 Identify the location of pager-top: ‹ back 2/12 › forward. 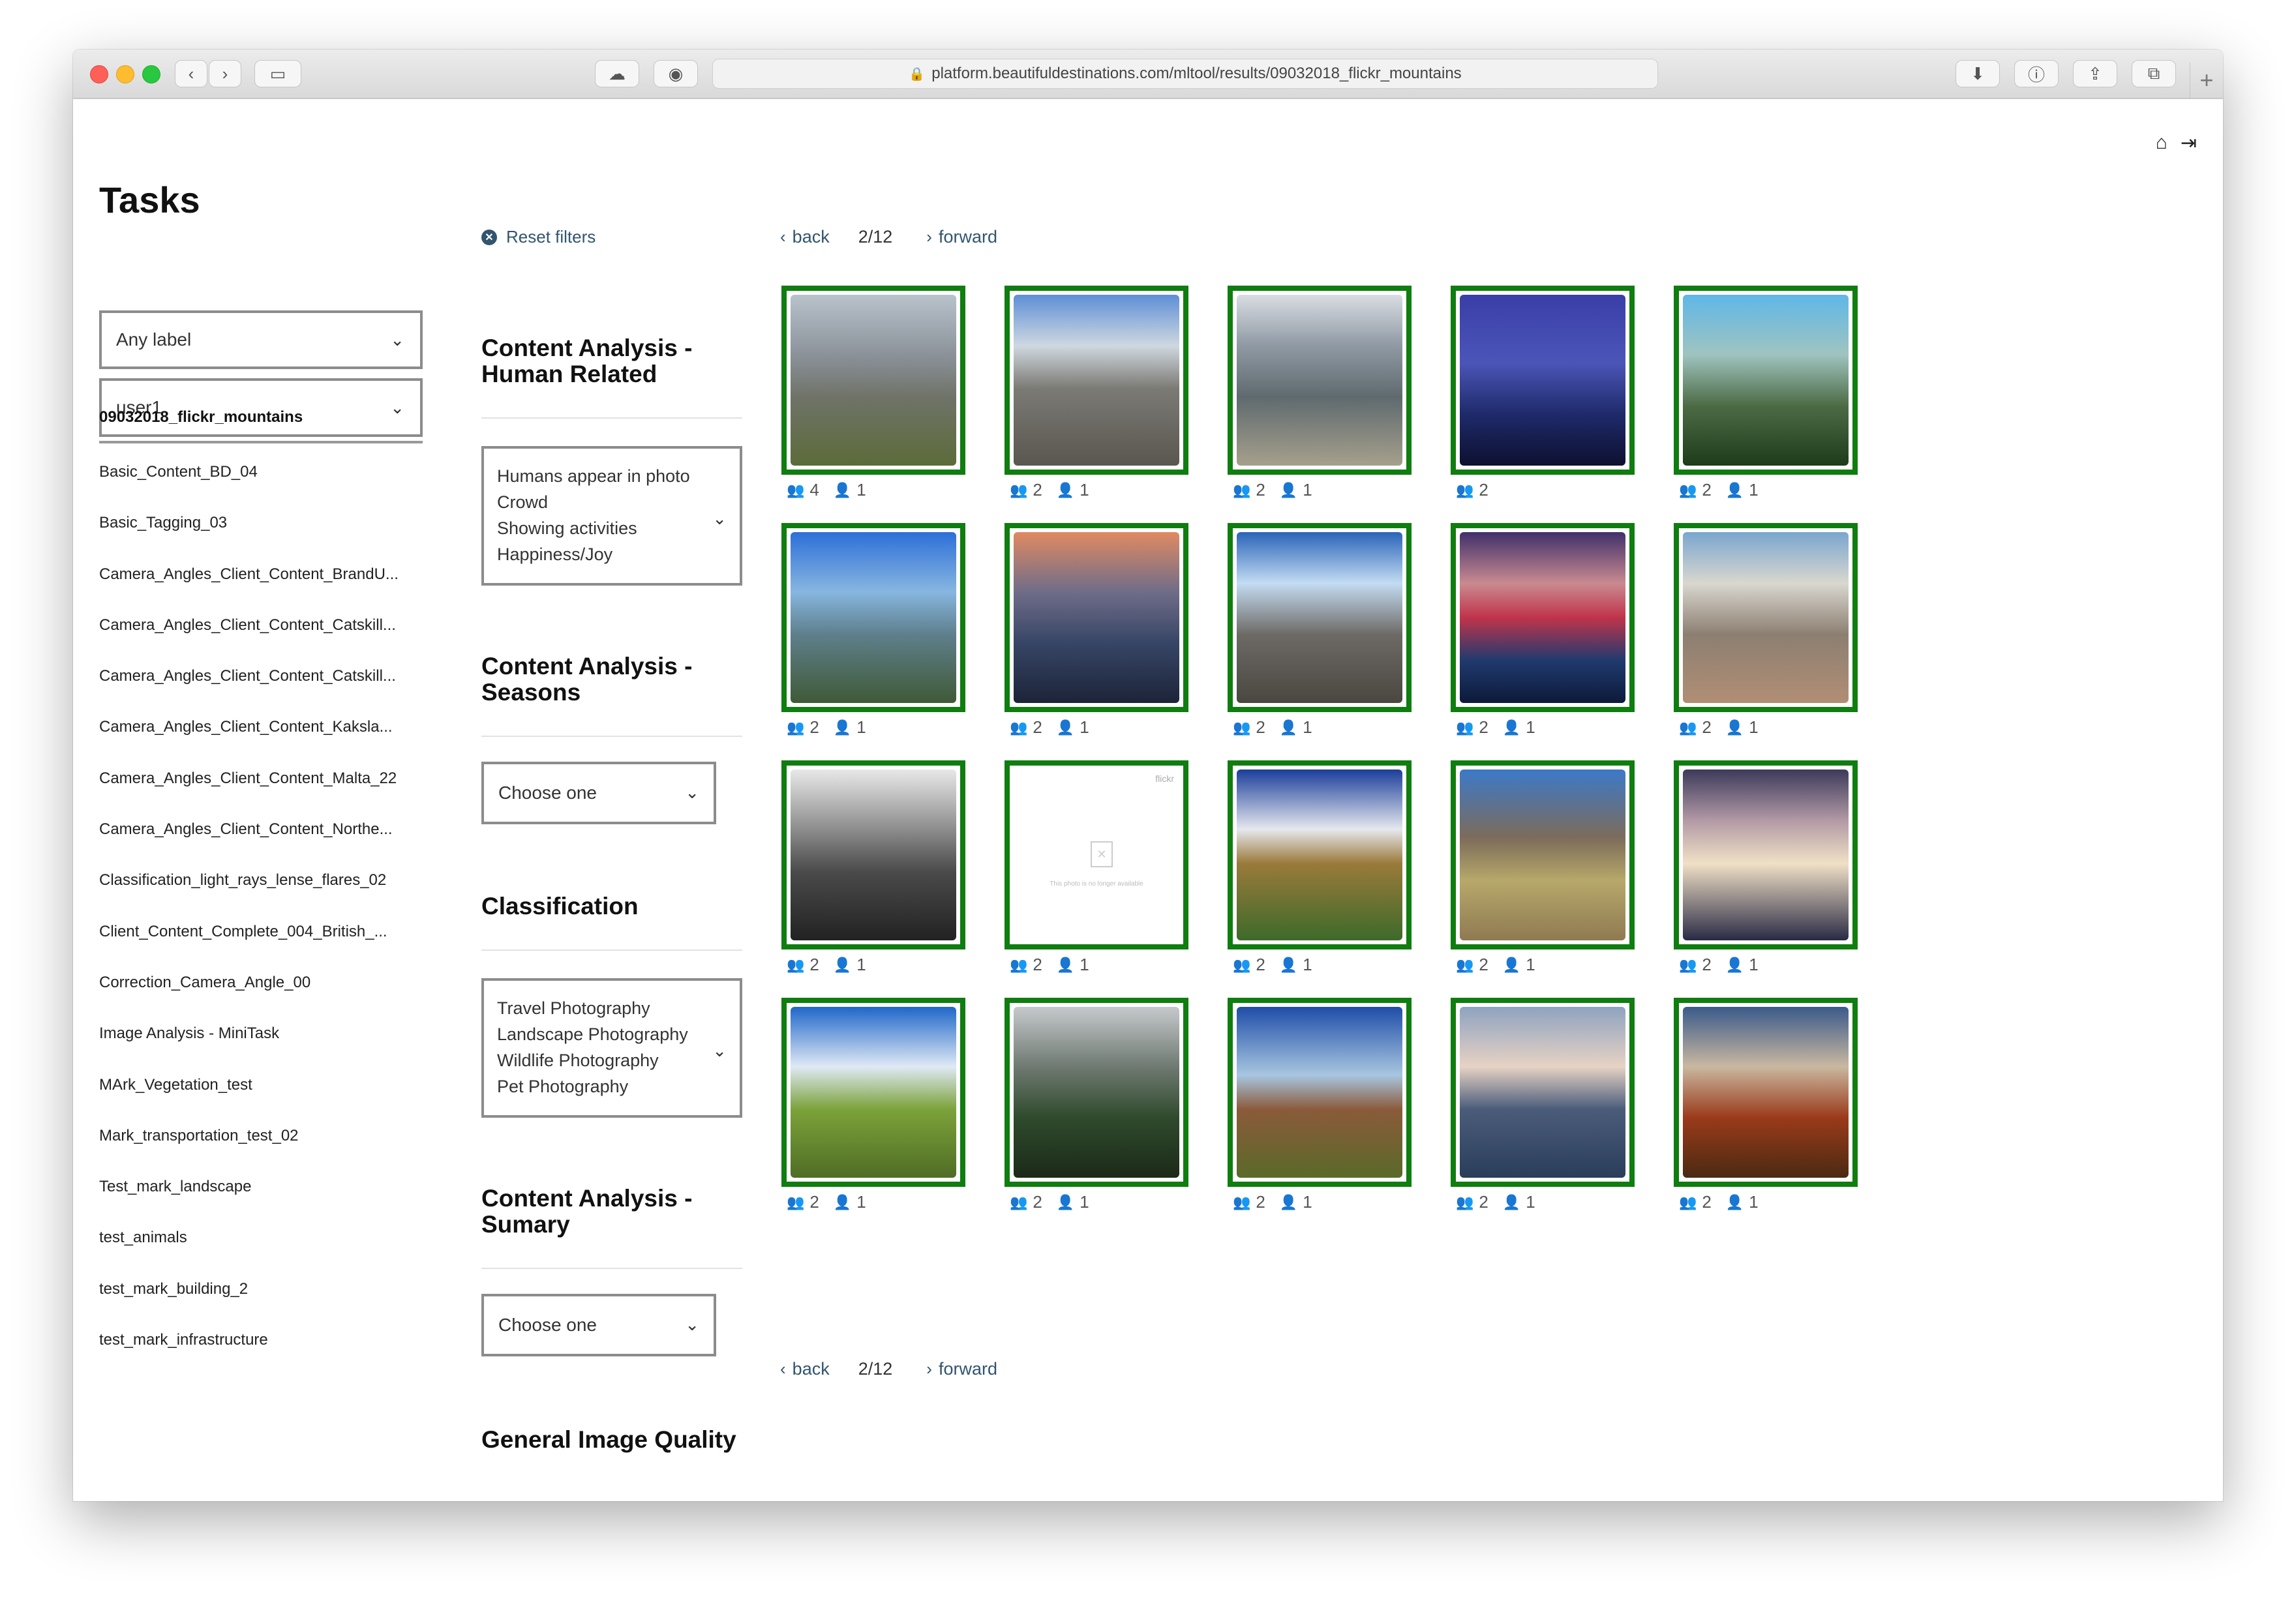
(888, 237).